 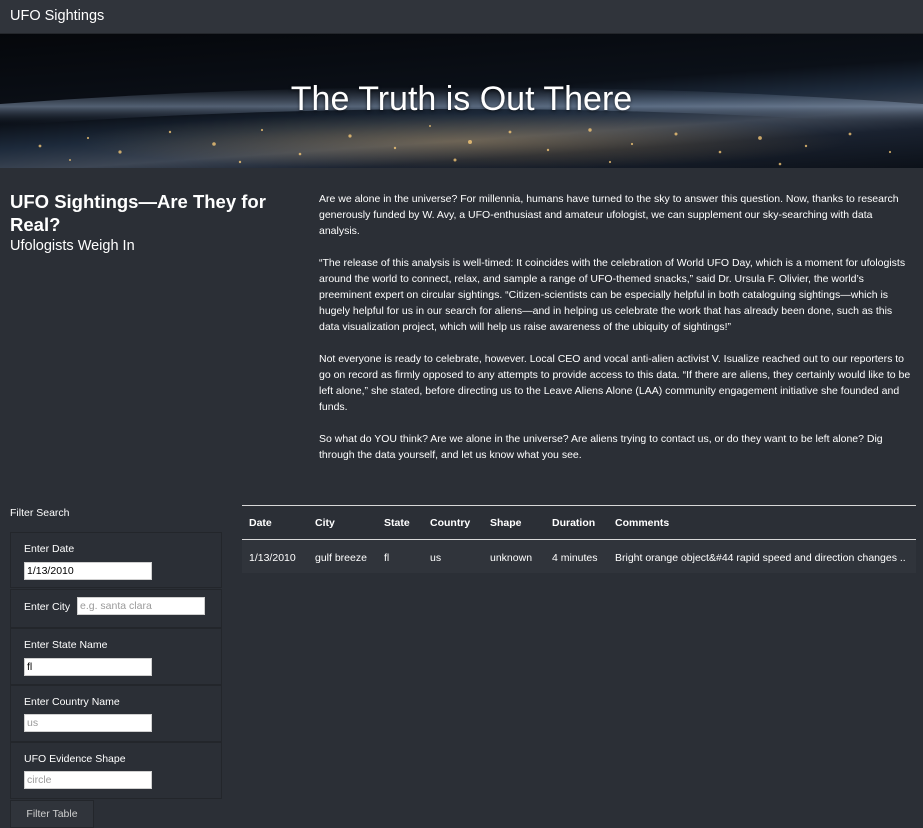 I want to click on shape-filter-label: UFO Evidence Shape, so click(x=75, y=759).